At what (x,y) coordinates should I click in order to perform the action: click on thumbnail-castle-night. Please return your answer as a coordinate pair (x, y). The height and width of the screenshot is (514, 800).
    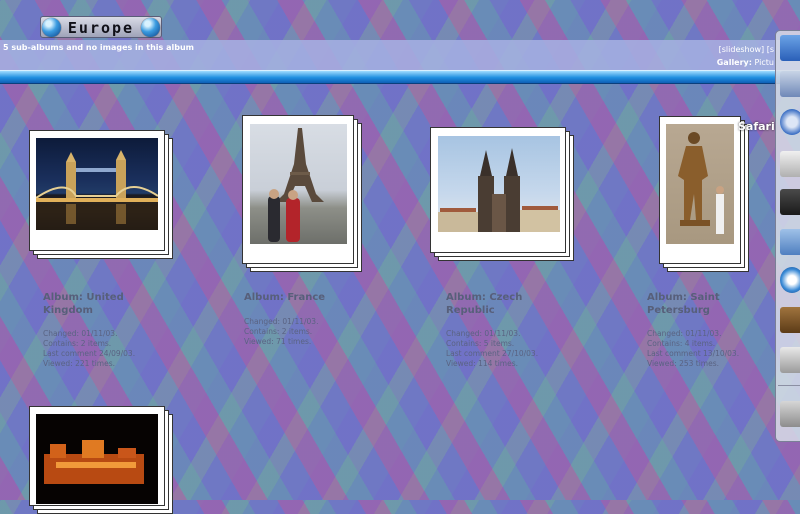
    Looking at the image, I should click on (97, 459).